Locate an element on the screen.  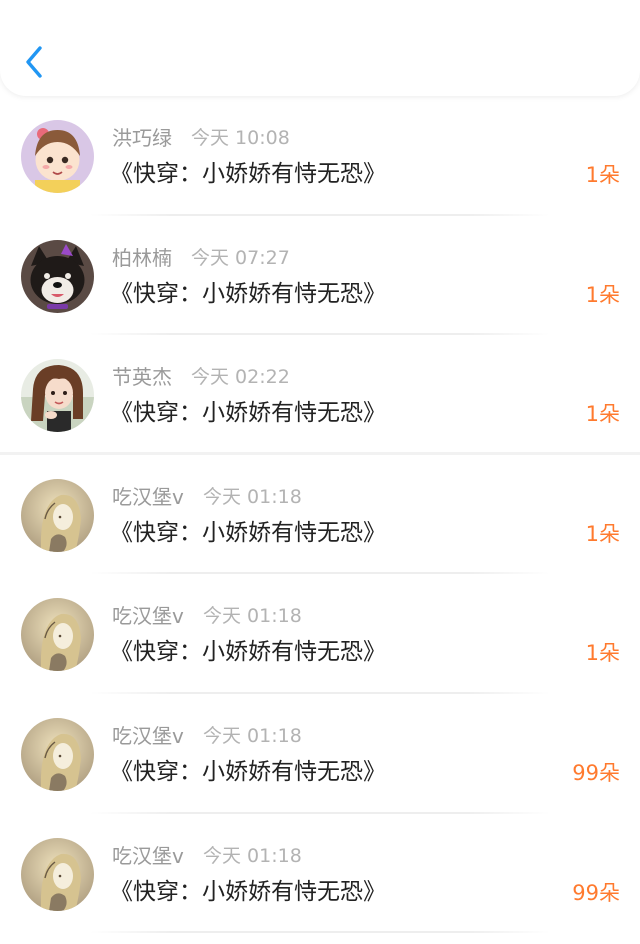
sender-name: 柏林楠 is located at coordinates (142, 257).